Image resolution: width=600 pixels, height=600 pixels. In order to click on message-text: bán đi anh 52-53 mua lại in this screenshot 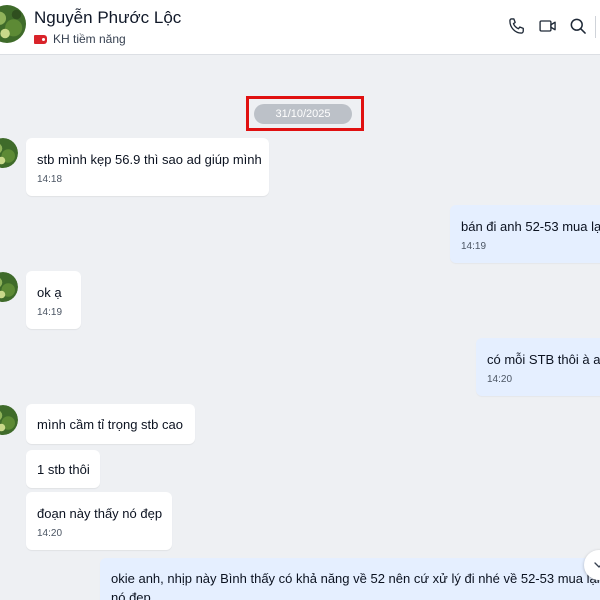, I will do `click(530, 226)`.